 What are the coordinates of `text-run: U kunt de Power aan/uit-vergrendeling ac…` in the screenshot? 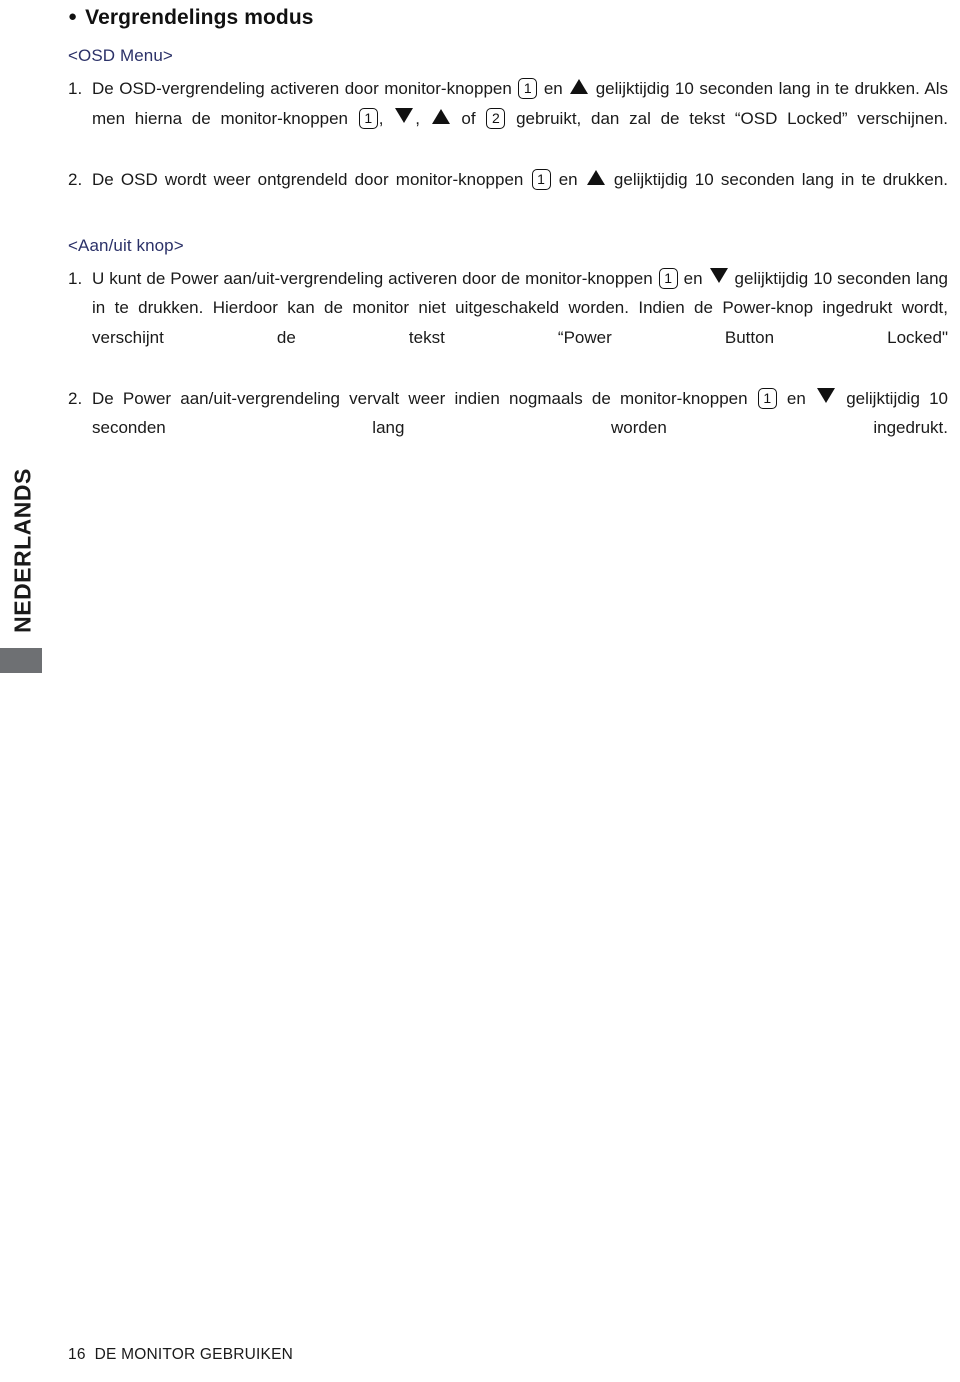 It's located at (375, 278).